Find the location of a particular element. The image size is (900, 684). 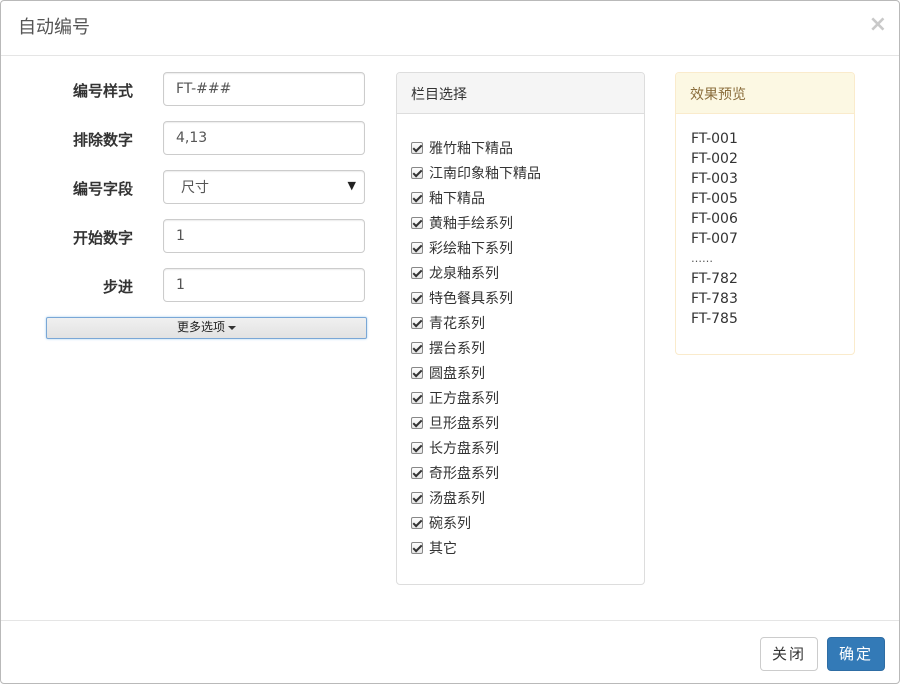

category-item: 汤盘系列 is located at coordinates (527, 500).